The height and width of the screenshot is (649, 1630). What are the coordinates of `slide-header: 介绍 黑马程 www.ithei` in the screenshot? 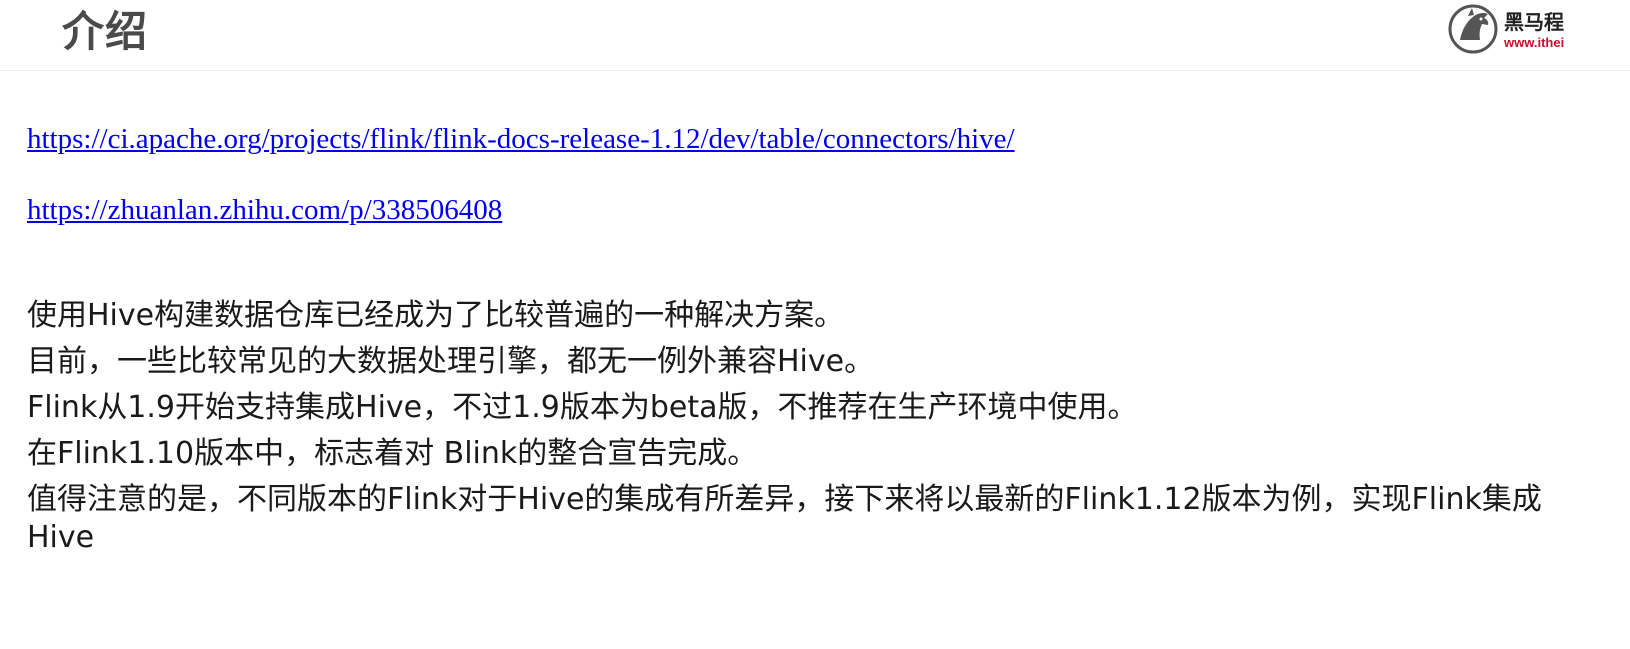 It's located at (815, 35).